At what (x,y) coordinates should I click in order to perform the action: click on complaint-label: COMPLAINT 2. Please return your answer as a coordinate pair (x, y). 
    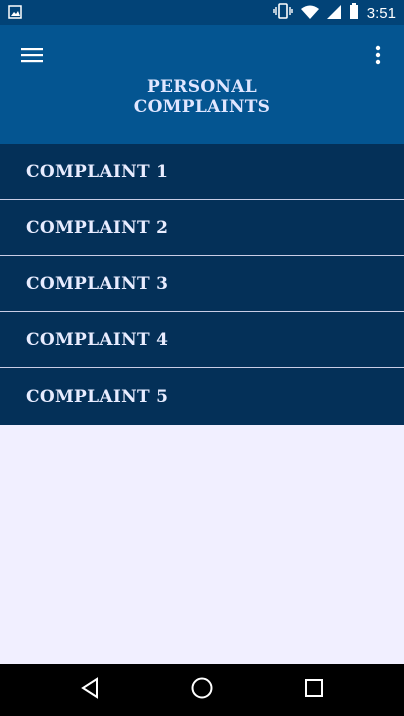
    Looking at the image, I should click on (97, 227).